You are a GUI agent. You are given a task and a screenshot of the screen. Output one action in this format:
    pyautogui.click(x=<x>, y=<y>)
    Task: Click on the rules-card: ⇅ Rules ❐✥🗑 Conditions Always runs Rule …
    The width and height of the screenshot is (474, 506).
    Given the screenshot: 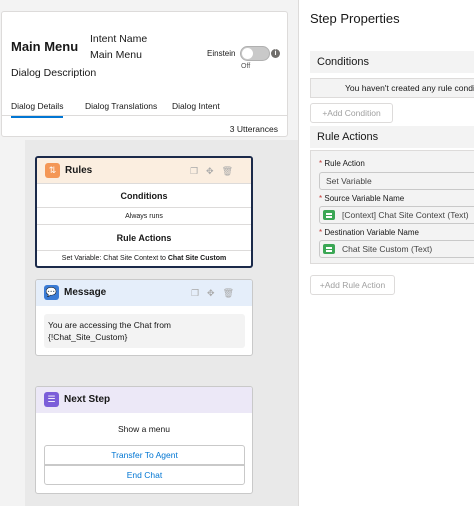 What is the action you would take?
    pyautogui.click(x=144, y=212)
    